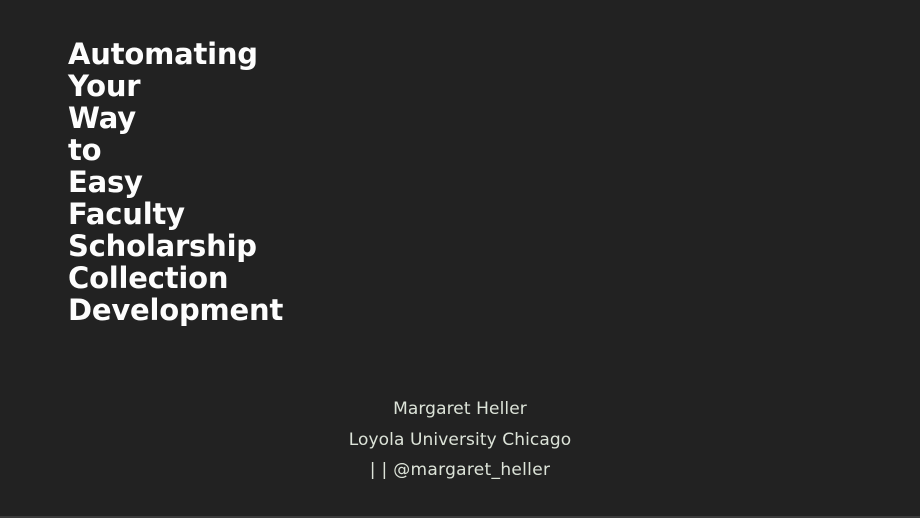 Image resolution: width=920 pixels, height=518 pixels. Describe the element at coordinates (460, 470) in the screenshot. I see `presenter-social-handle: | | @margaret_heller` at that location.